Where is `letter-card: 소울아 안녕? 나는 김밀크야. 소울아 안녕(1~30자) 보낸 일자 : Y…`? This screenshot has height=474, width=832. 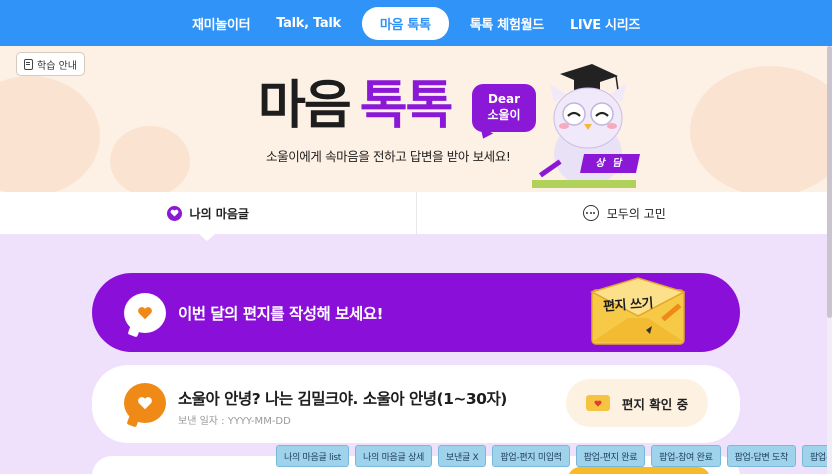 letter-card: 소울아 안녕? 나는 김밀크야. 소울아 안녕(1~30자) 보낸 일자 : Y… is located at coordinates (416, 404).